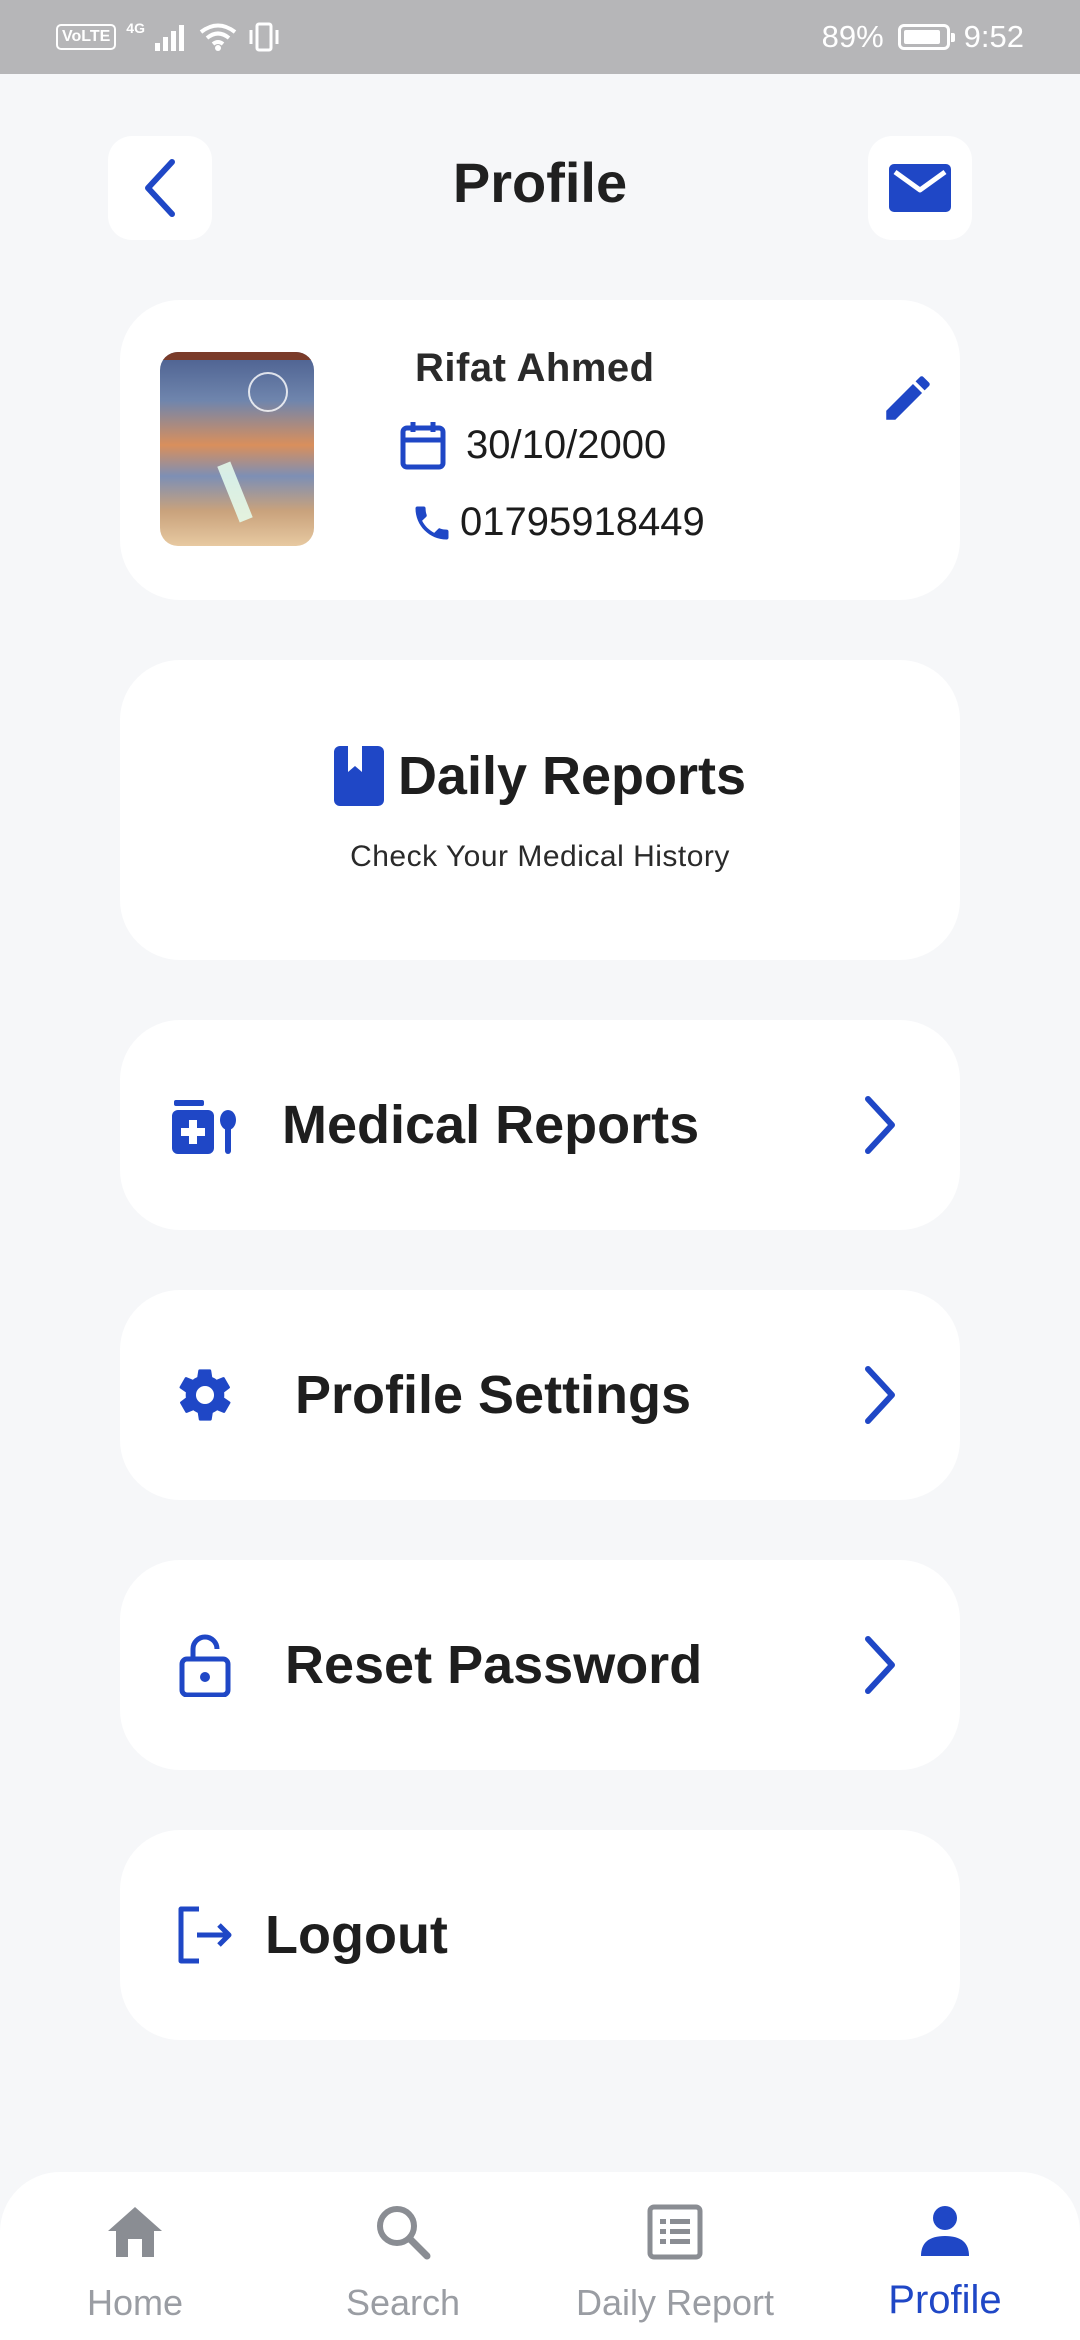 The width and height of the screenshot is (1080, 2340). What do you see at coordinates (169, 38) in the screenshot?
I see `signal-icon` at bounding box center [169, 38].